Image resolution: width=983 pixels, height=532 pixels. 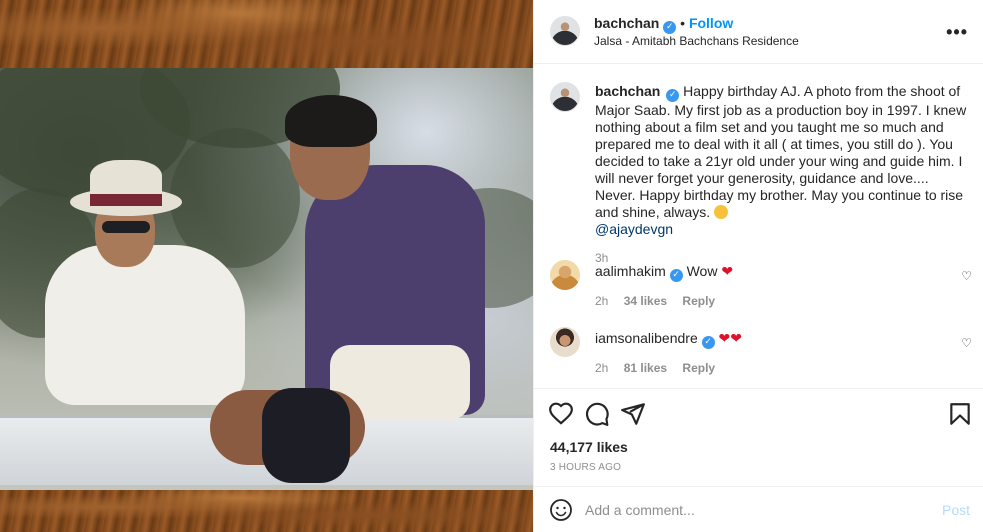 What do you see at coordinates (585, 467) in the screenshot?
I see `post-time: 3 HOURS AGO` at bounding box center [585, 467].